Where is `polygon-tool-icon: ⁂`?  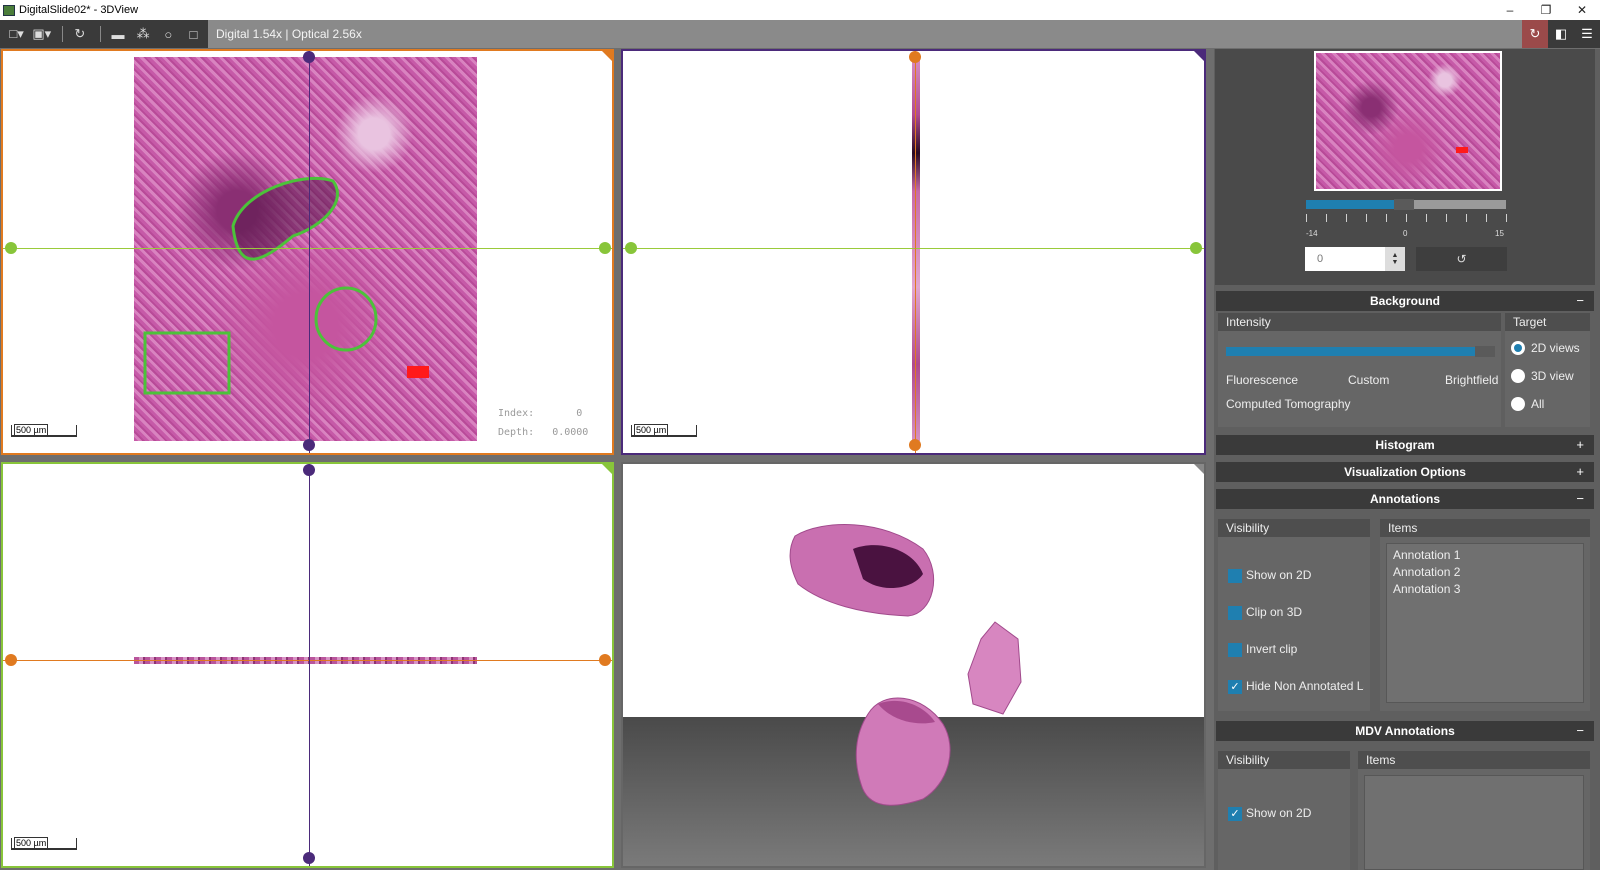
polygon-tool-icon: ⁂ is located at coordinates (143, 34).